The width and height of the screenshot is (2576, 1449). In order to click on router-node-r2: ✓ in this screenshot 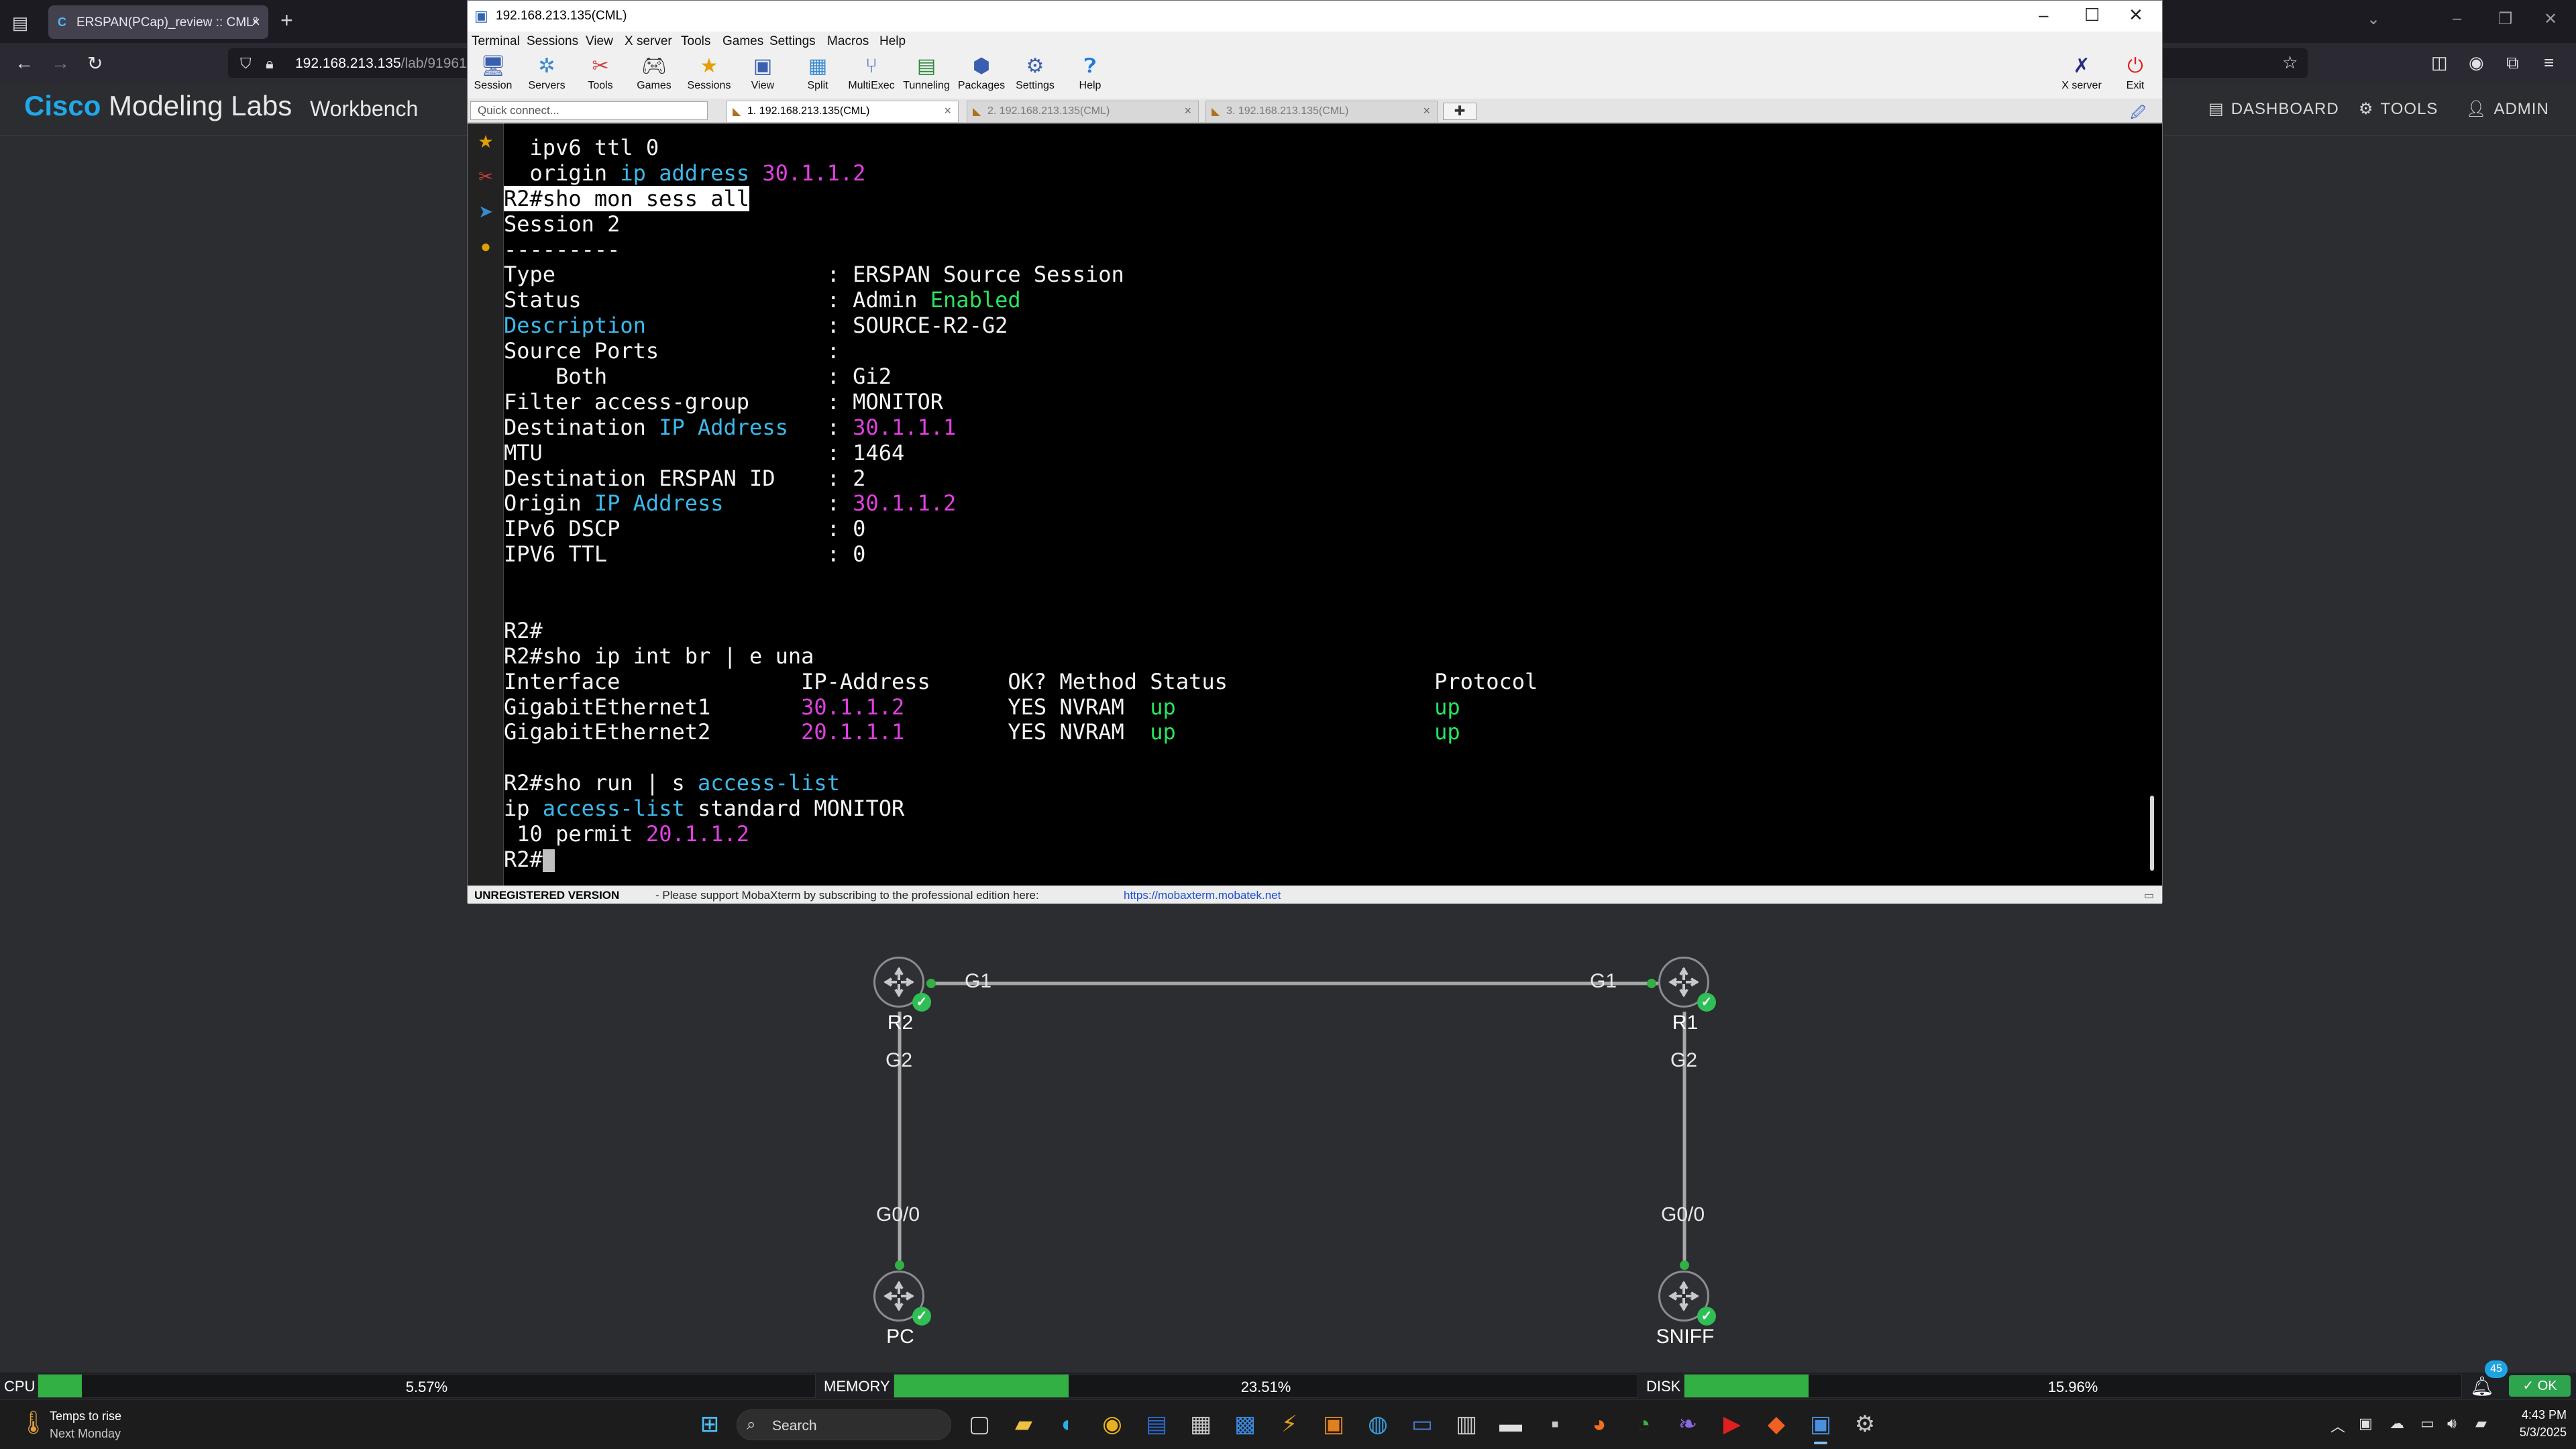, I will do `click(902, 984)`.